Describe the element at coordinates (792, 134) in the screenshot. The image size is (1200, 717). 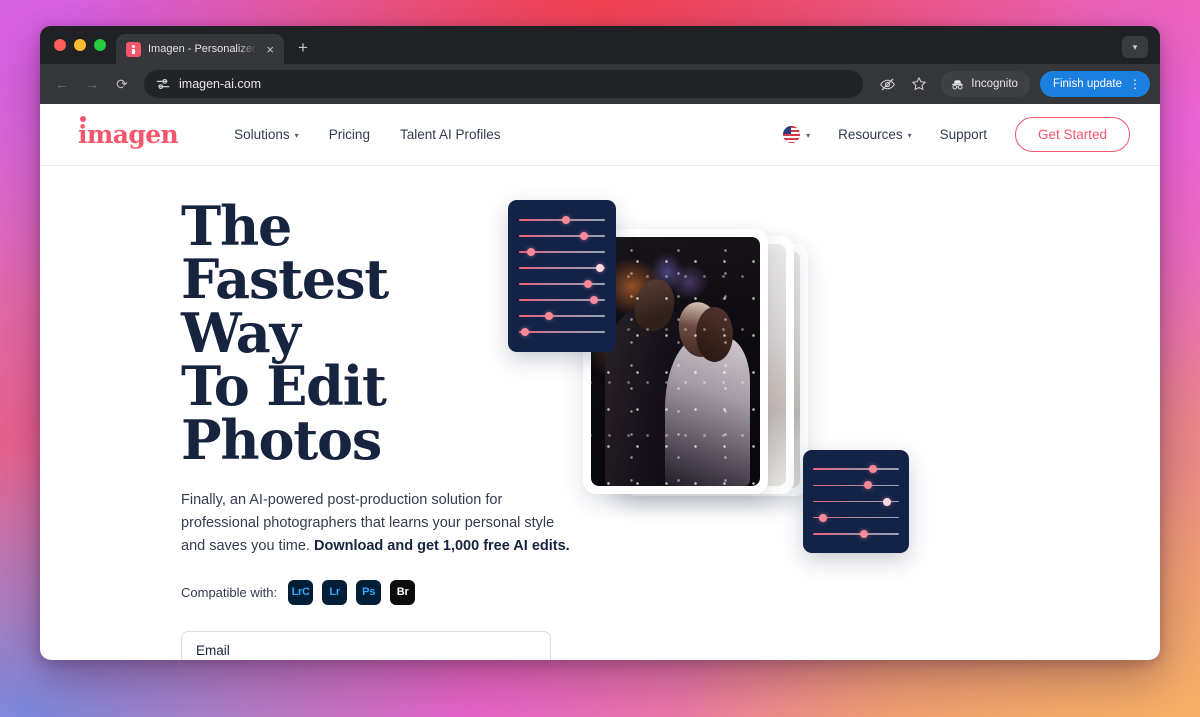
I see `us-flag-icon` at that location.